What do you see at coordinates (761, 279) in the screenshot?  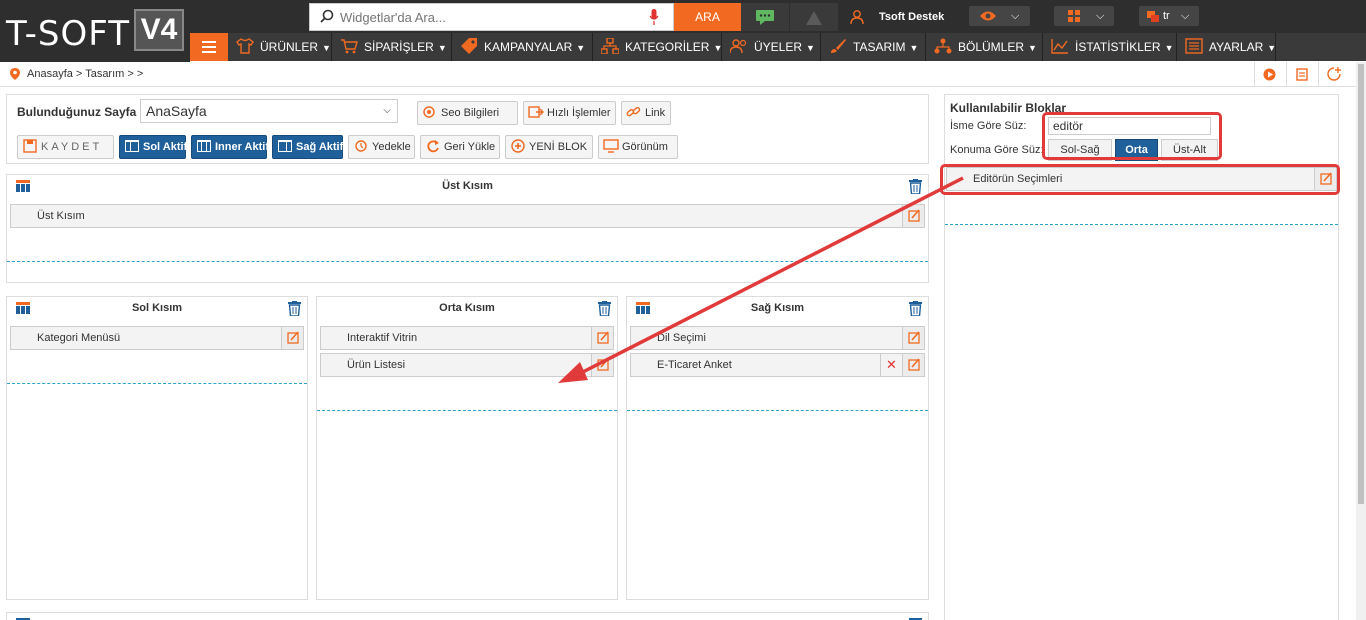 I see `annotation-arrow-icon` at bounding box center [761, 279].